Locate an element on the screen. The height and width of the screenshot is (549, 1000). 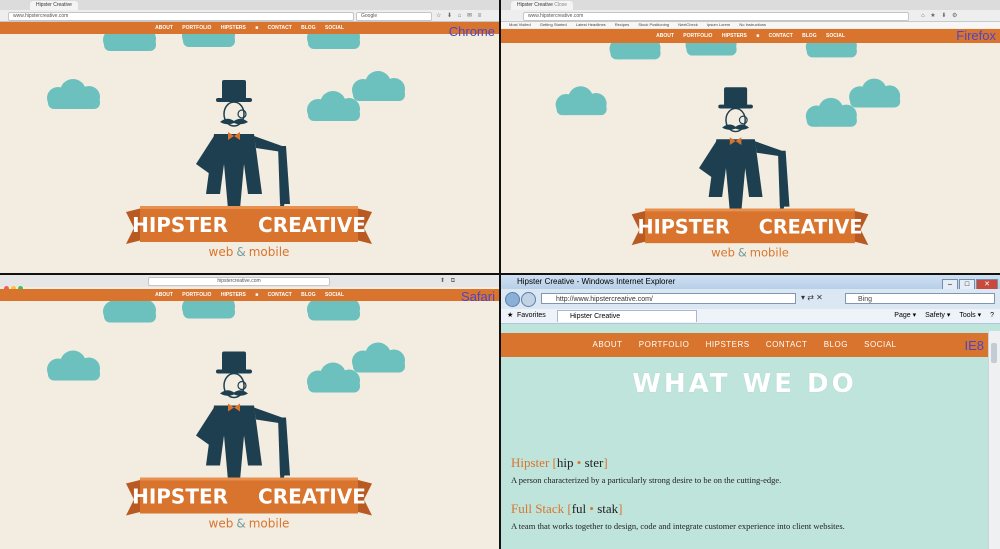
safari-toolbar: hipstercreative.com ⬆ ⧉ is located at coordinates (249, 283).